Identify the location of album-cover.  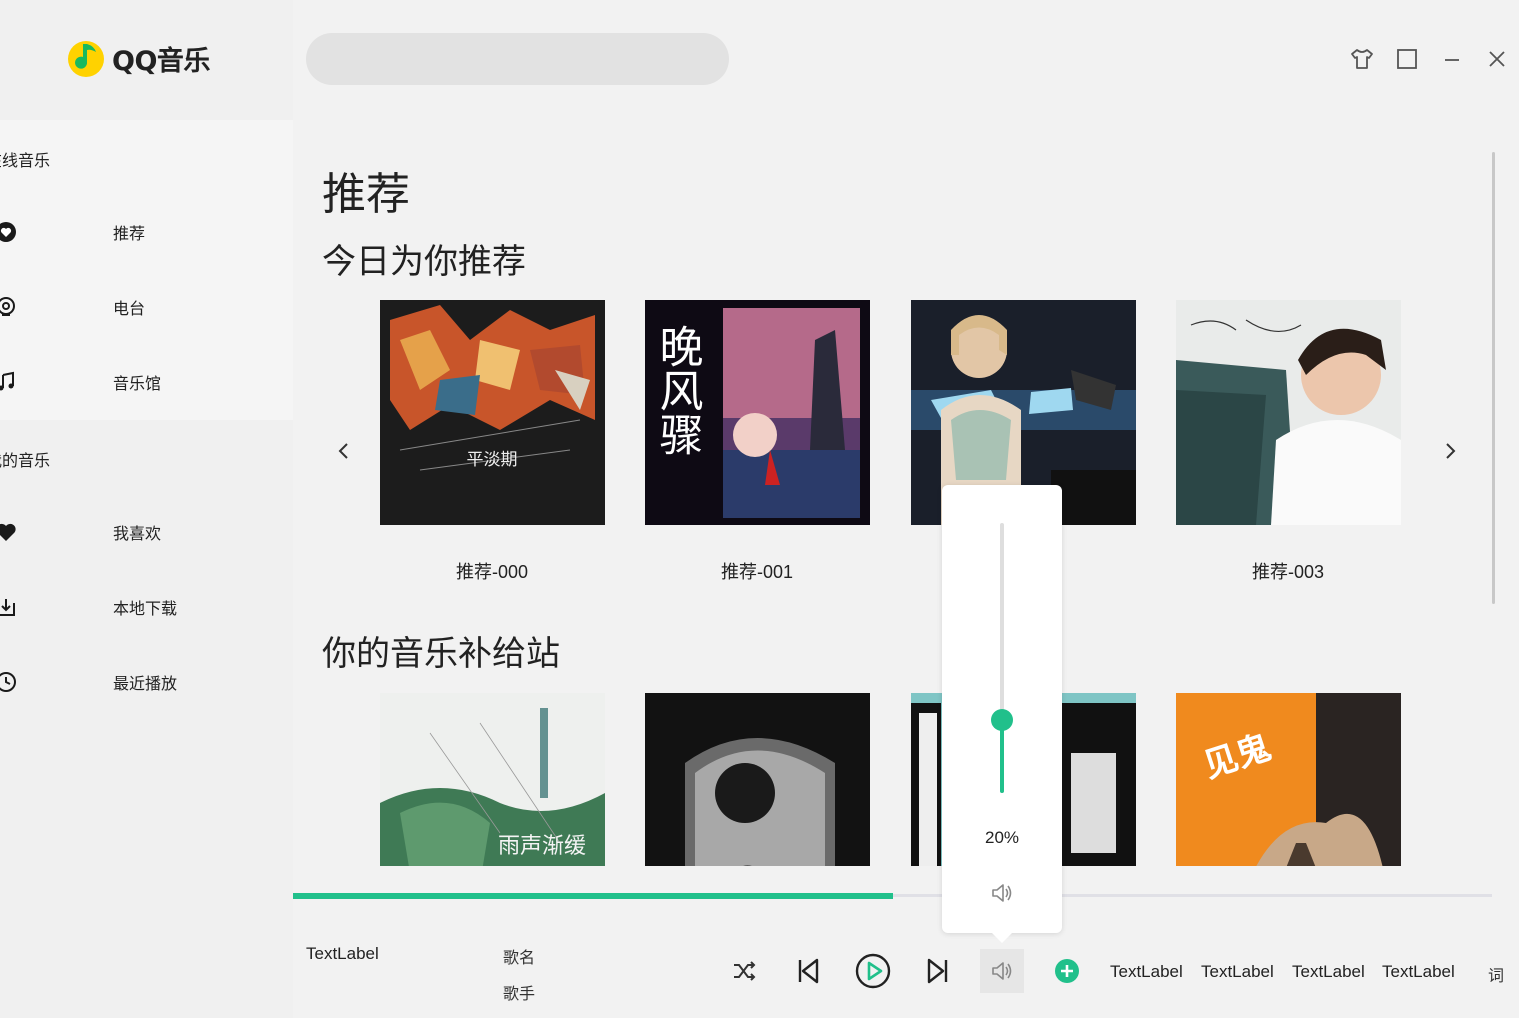
(1288, 412).